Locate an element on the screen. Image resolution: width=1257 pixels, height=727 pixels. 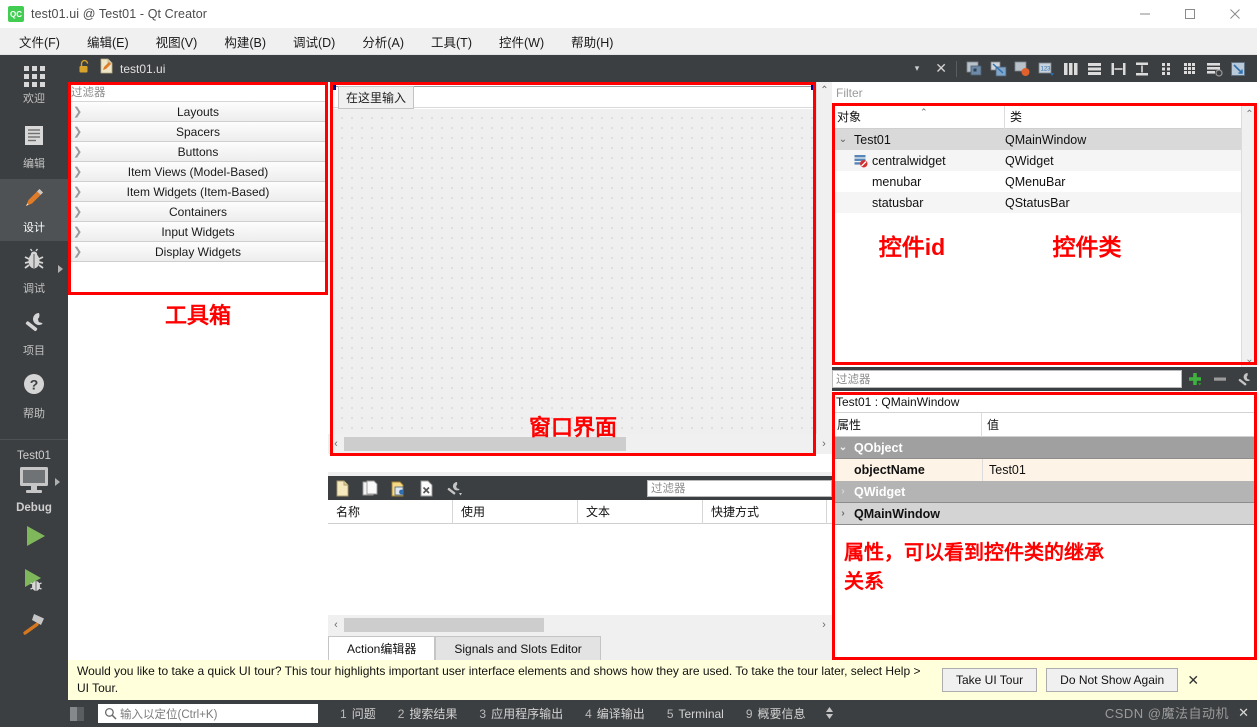
menu-tools: 工具(T) is located at coordinates (451, 41).